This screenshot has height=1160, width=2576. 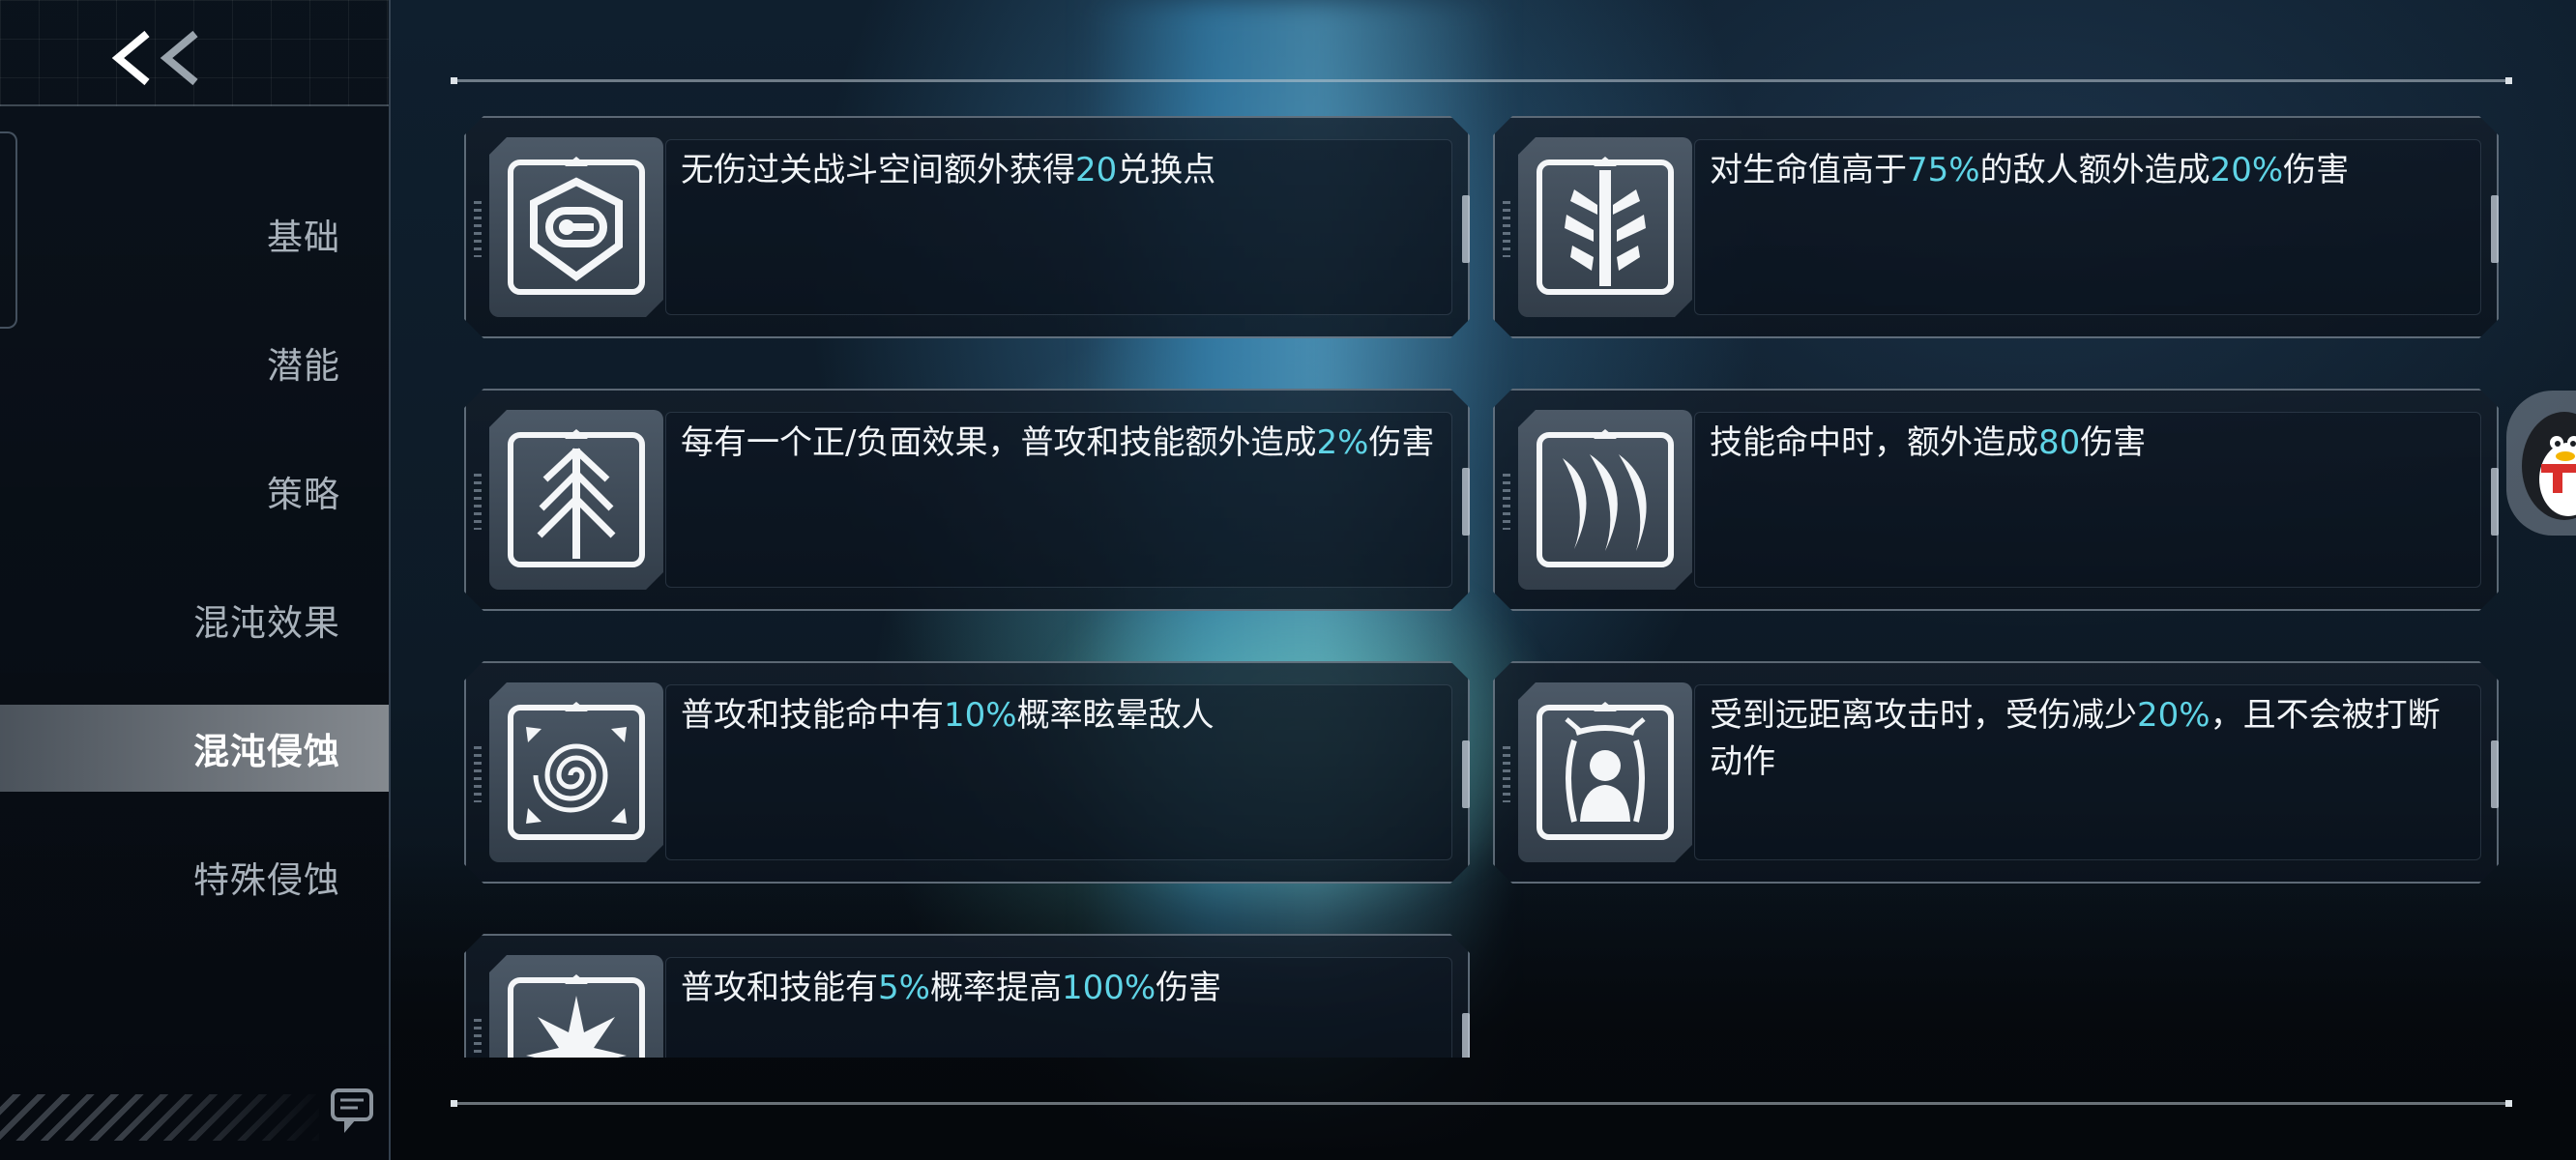 I want to click on effect-card: 普攻和技能有5%概率提高100%伤害, so click(x=967, y=996).